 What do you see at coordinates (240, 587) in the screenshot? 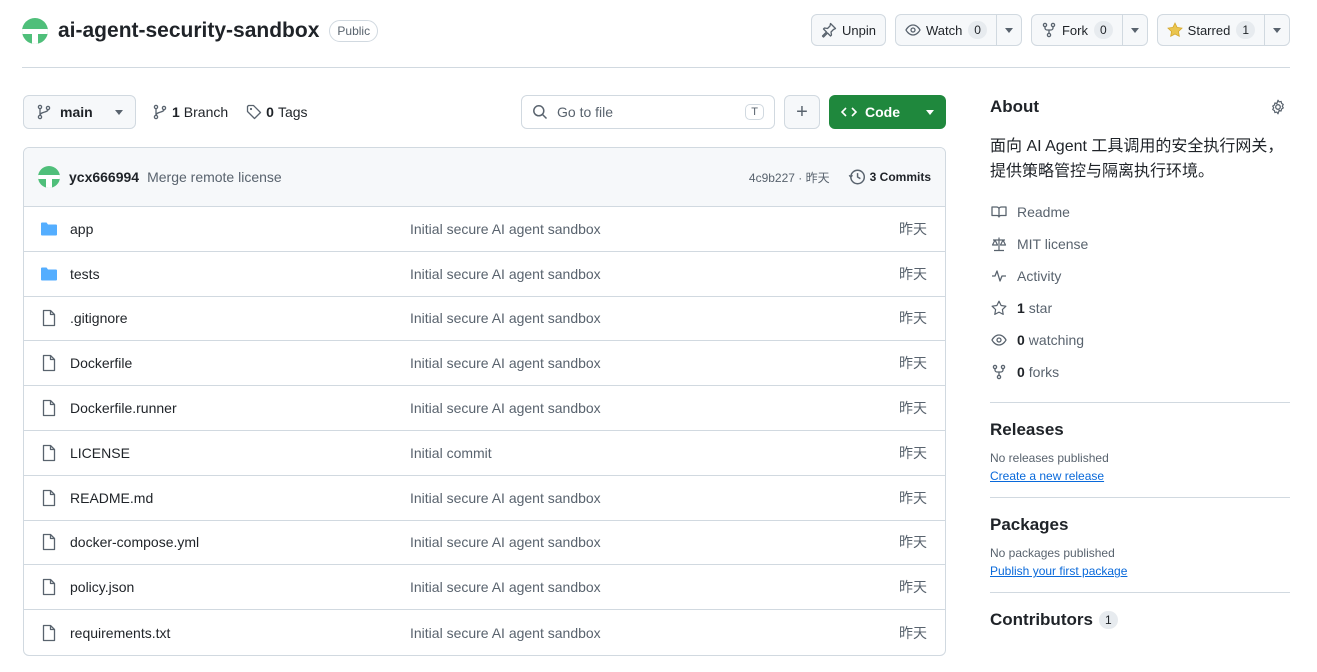
I see `file-name: policy.json` at bounding box center [240, 587].